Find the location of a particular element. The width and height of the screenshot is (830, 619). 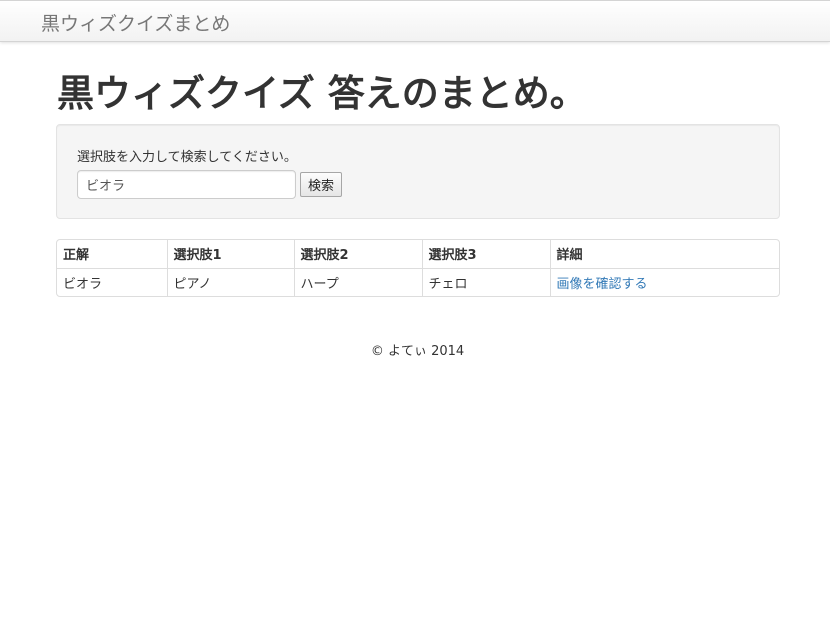

cell-detail: 画像を確認する is located at coordinates (664, 281).